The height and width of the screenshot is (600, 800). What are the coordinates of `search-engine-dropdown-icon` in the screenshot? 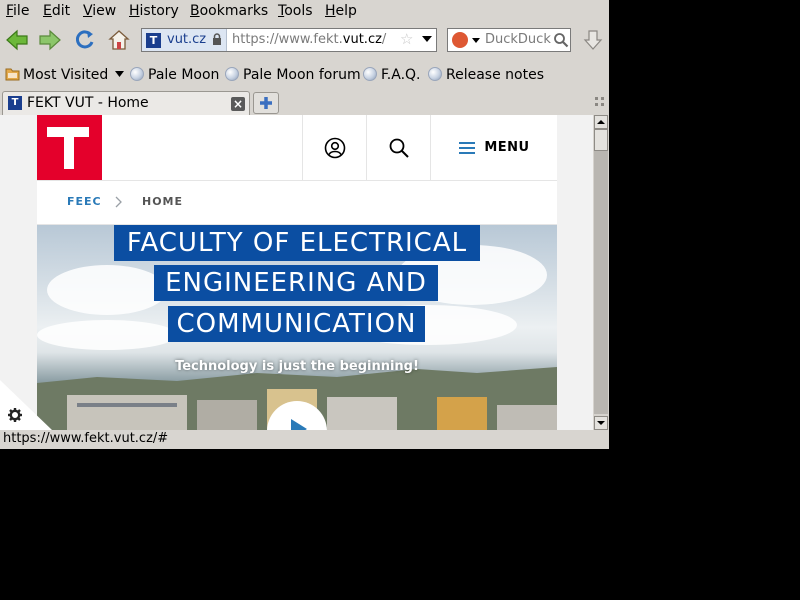 It's located at (476, 40).